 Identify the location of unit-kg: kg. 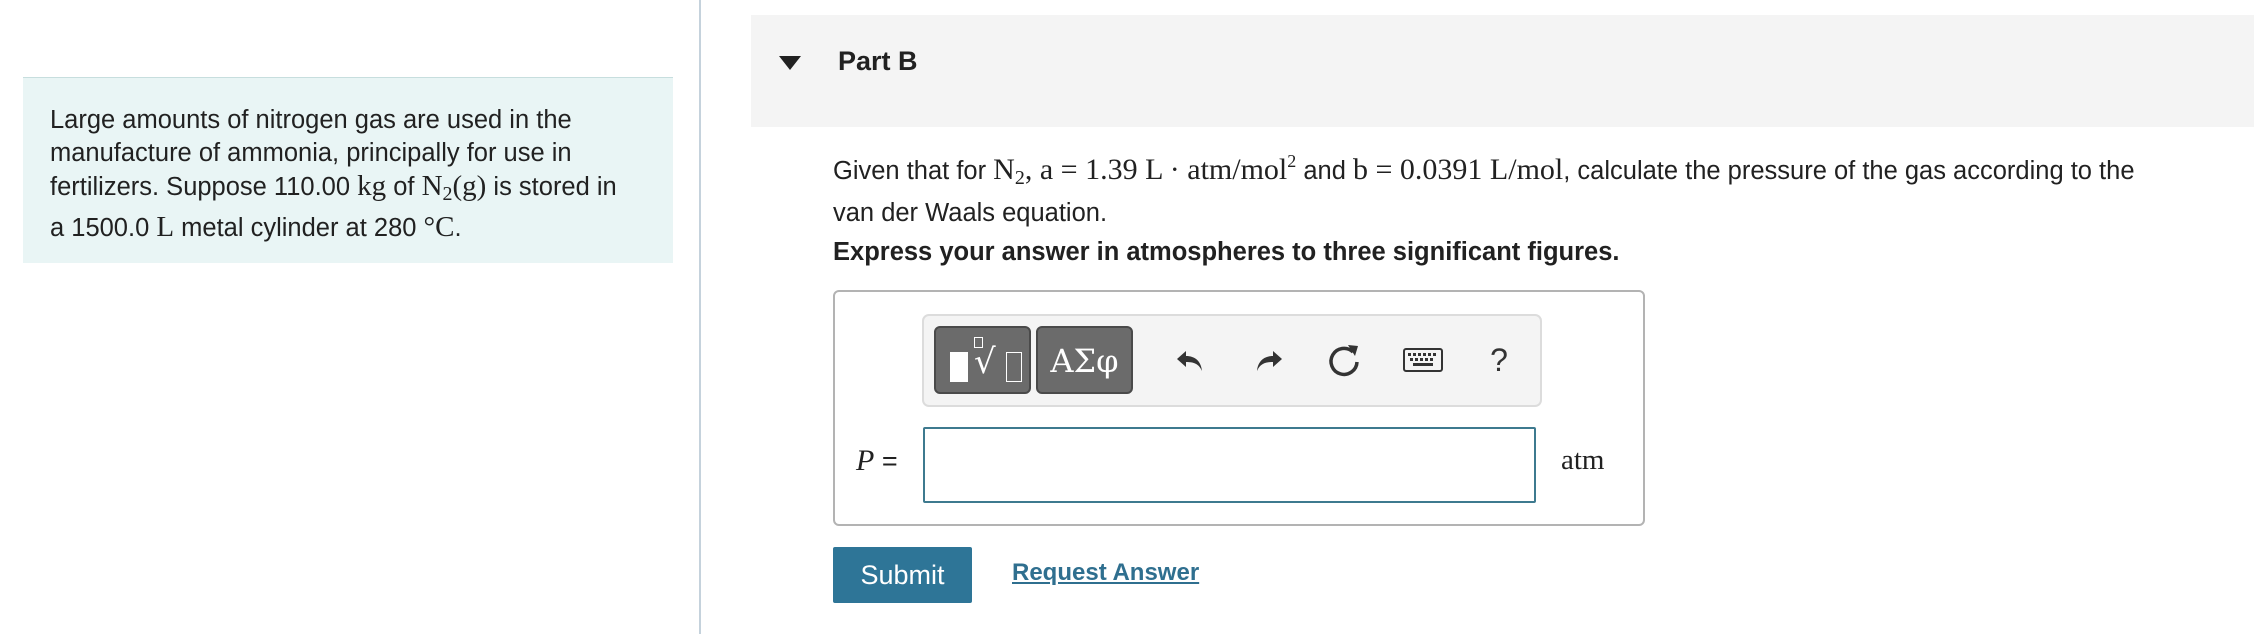
(372, 186).